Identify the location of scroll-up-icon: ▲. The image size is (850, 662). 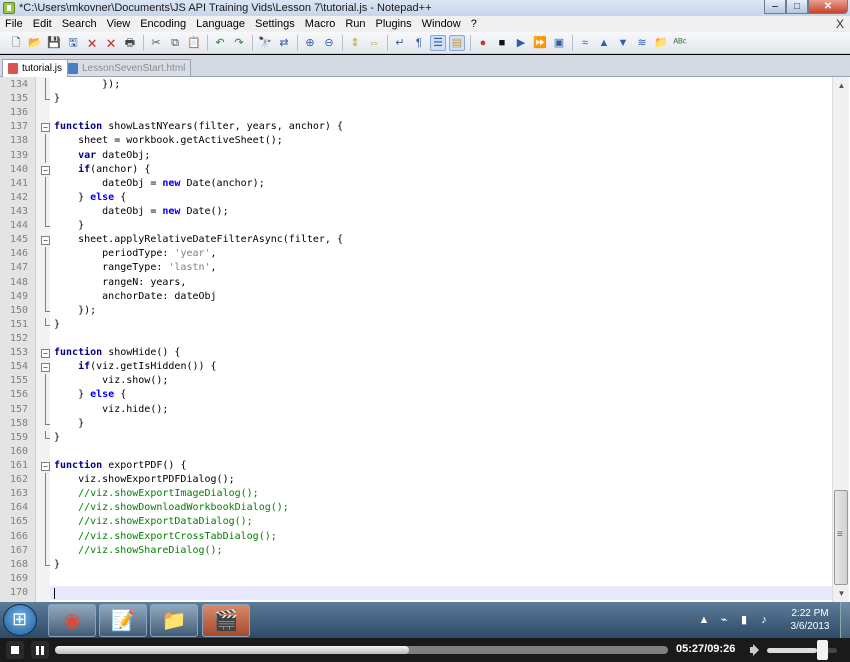
(841, 85).